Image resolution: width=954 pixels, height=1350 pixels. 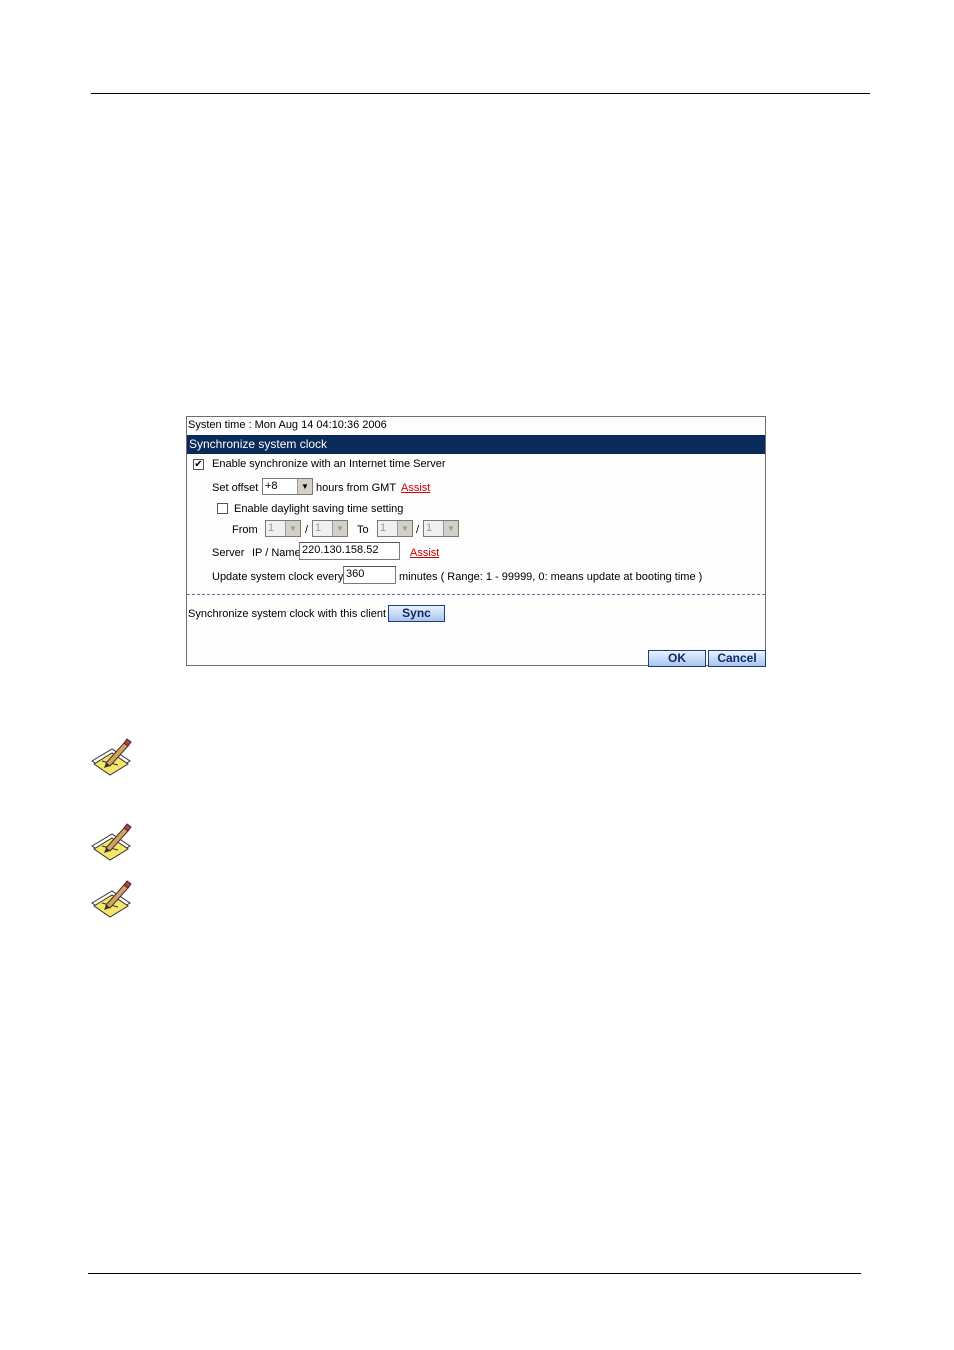 What do you see at coordinates (415, 488) in the screenshot?
I see `offset-assist-link: Assist` at bounding box center [415, 488].